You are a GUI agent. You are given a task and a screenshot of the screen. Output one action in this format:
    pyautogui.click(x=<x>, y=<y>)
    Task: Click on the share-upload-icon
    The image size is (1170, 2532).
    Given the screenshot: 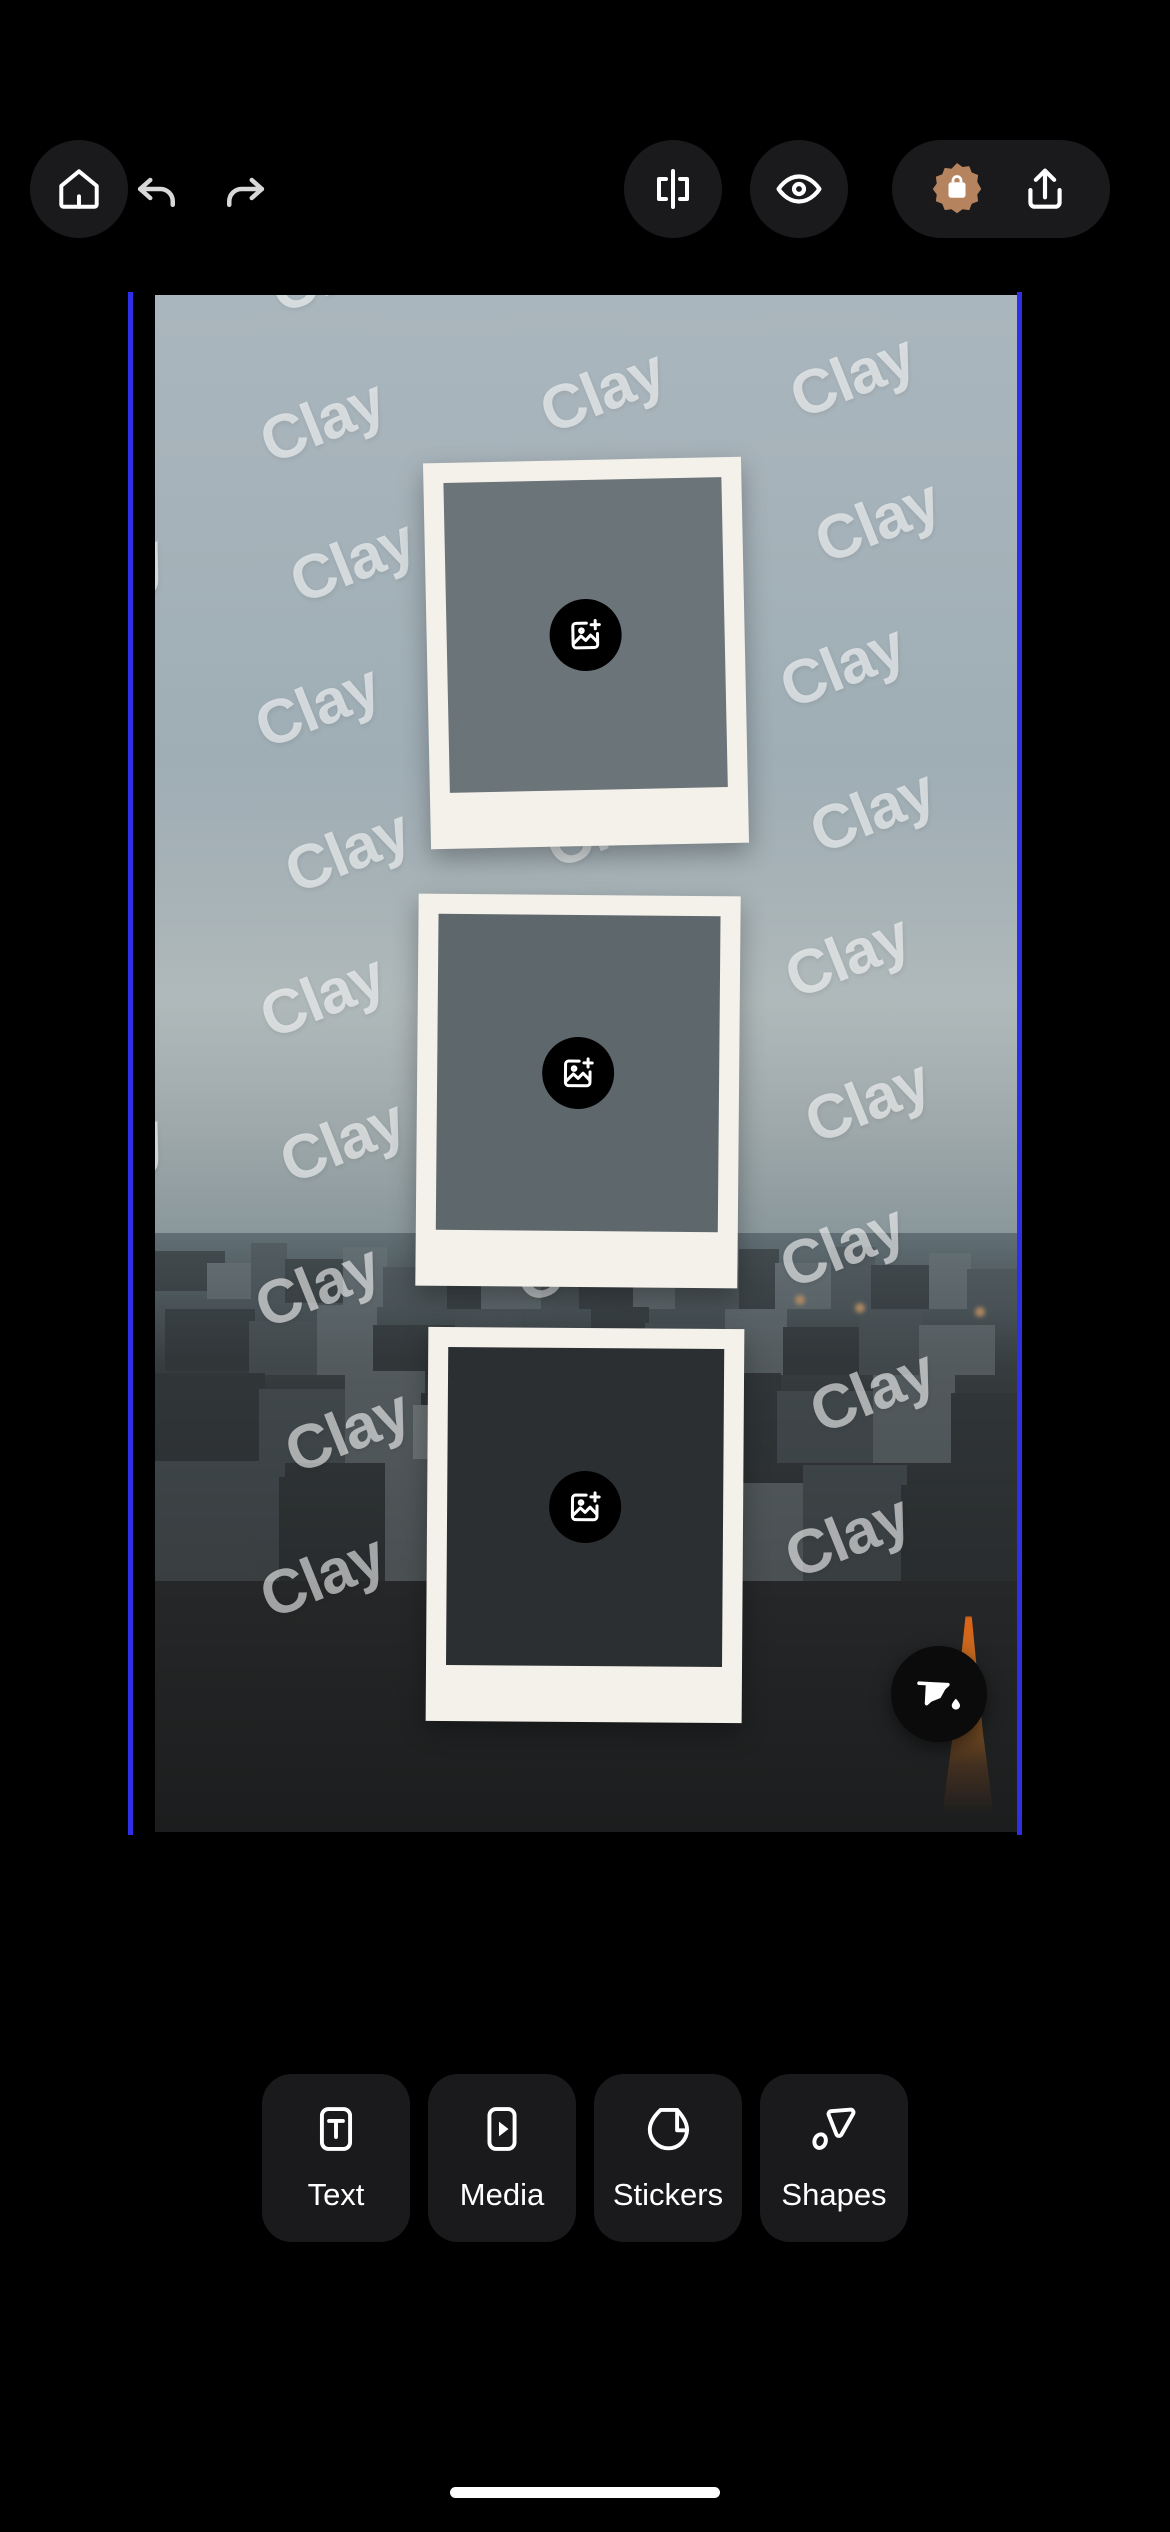 What is the action you would take?
    pyautogui.click(x=1045, y=189)
    